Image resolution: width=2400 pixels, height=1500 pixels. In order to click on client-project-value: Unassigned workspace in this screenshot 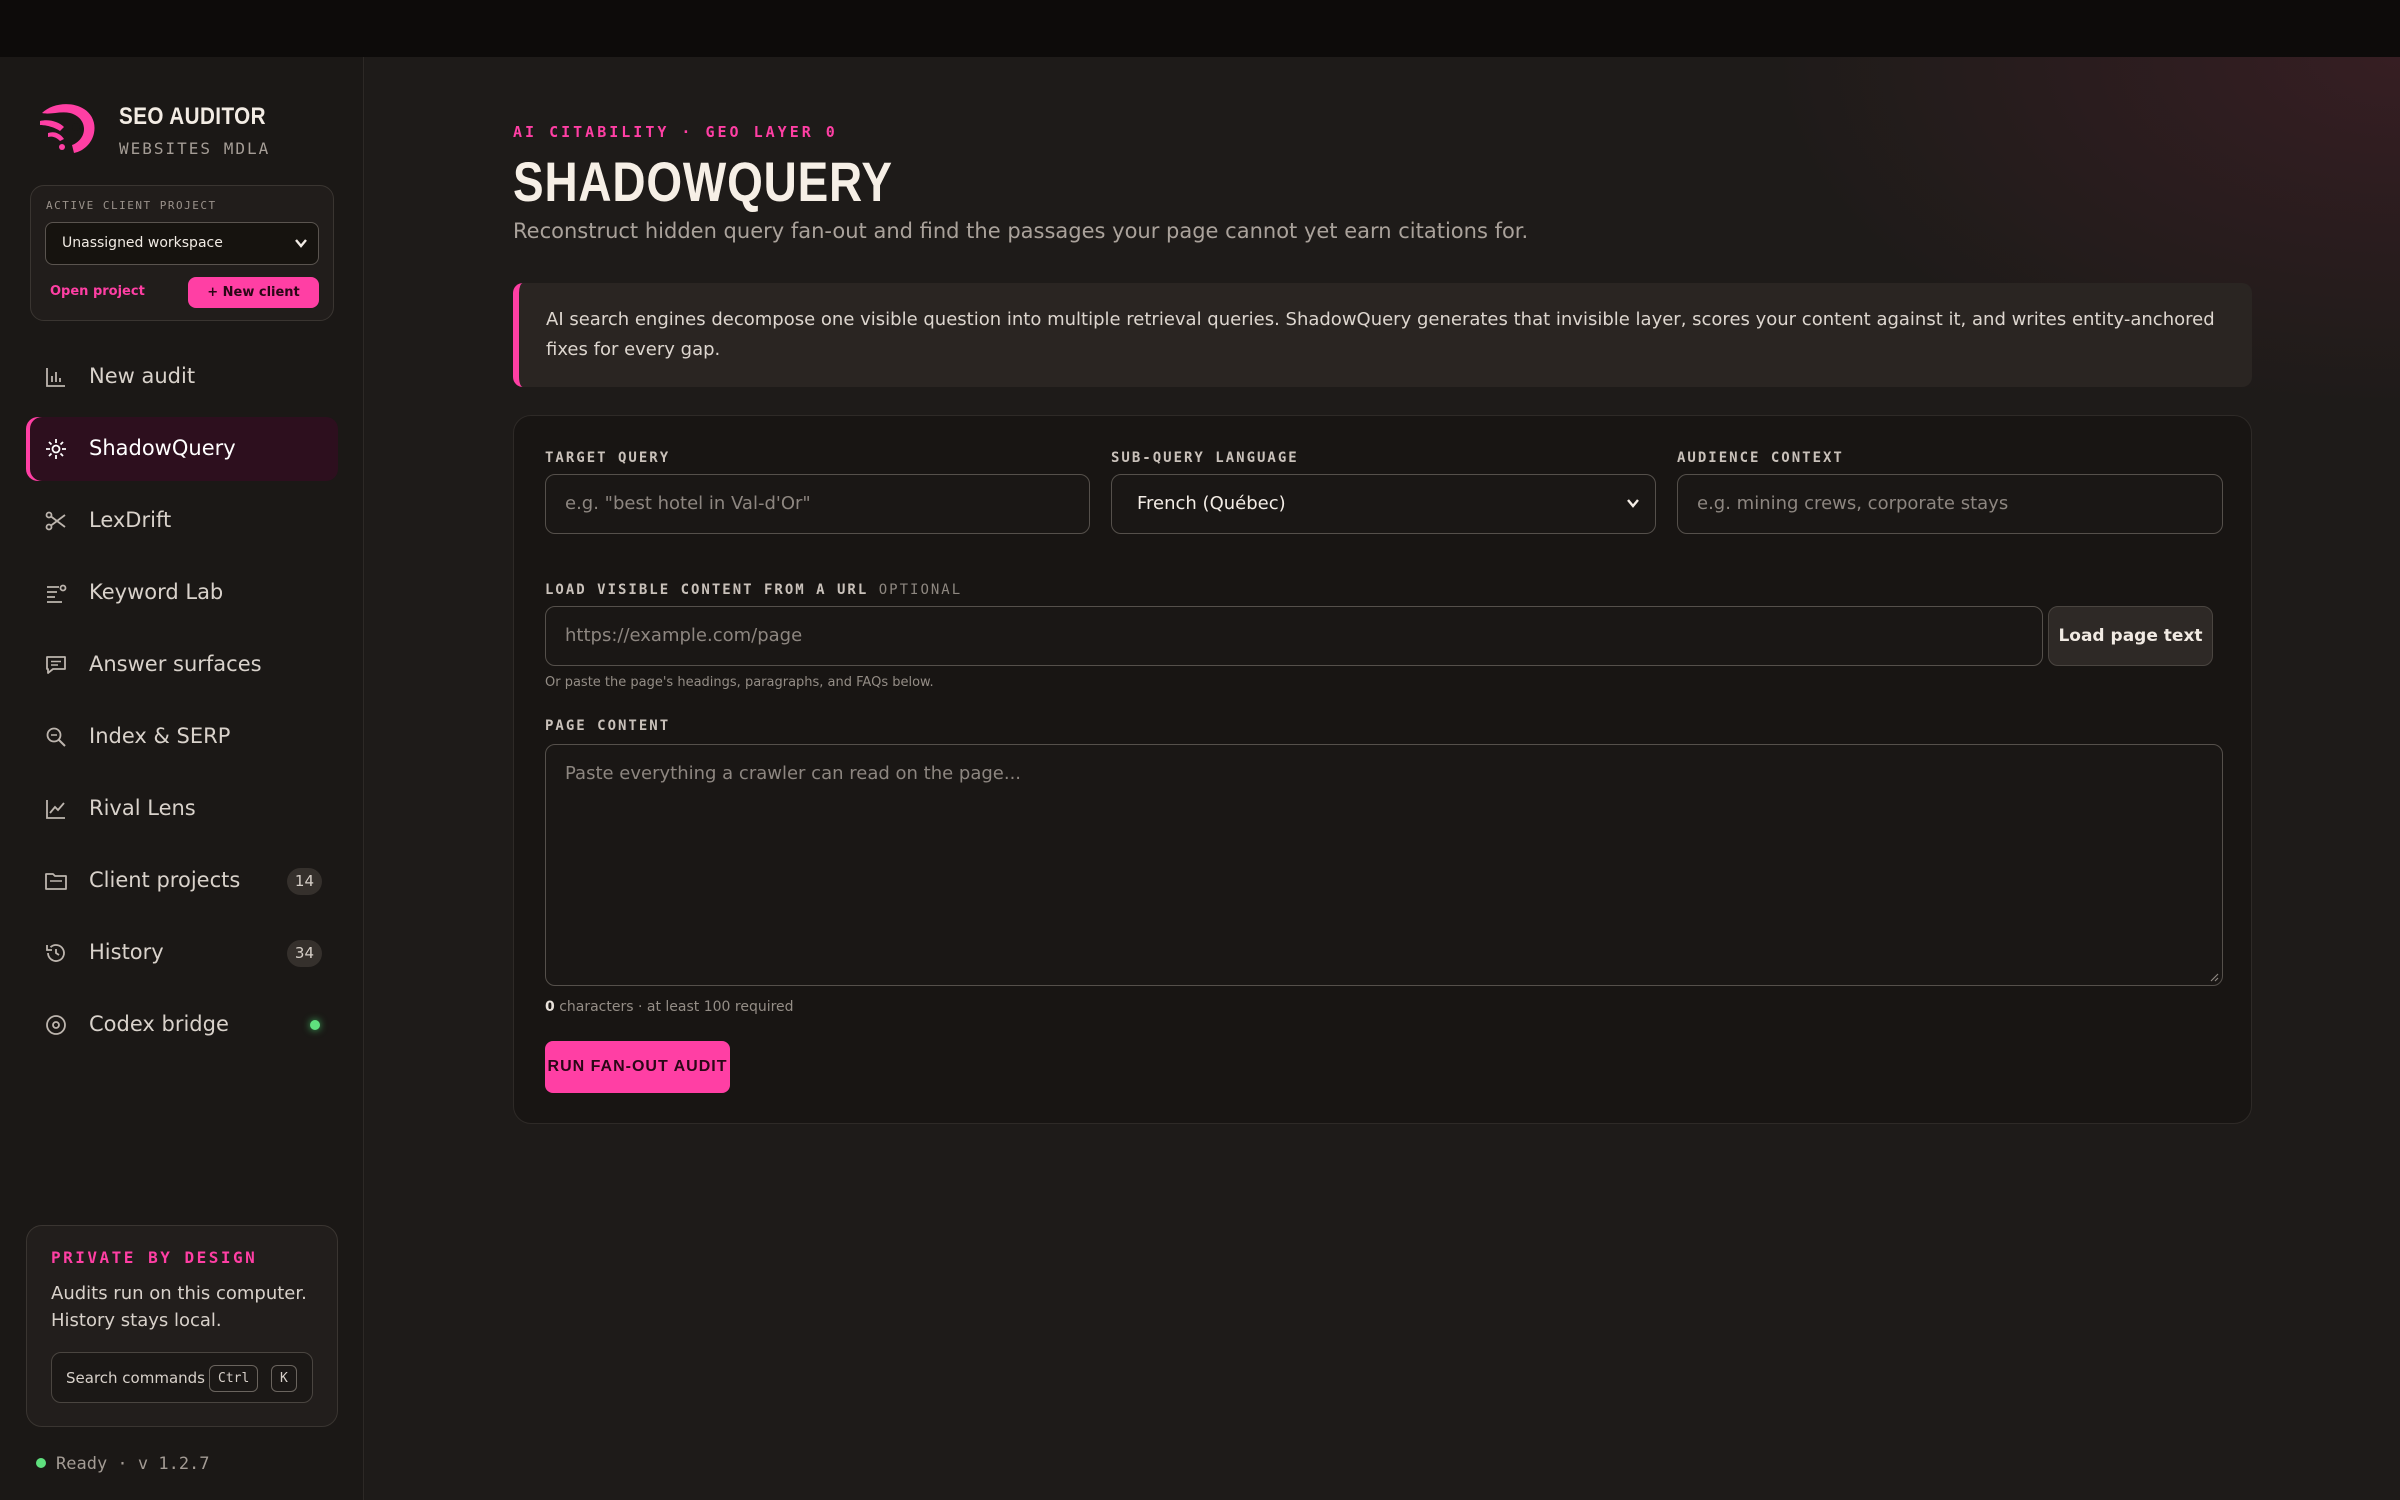, I will do `click(142, 243)`.